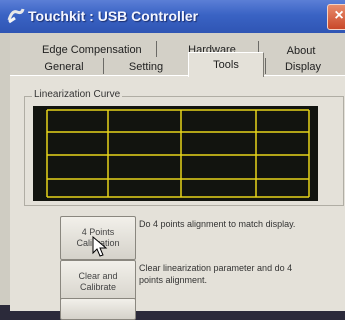  What do you see at coordinates (303, 67) in the screenshot?
I see `tab-display: Display` at bounding box center [303, 67].